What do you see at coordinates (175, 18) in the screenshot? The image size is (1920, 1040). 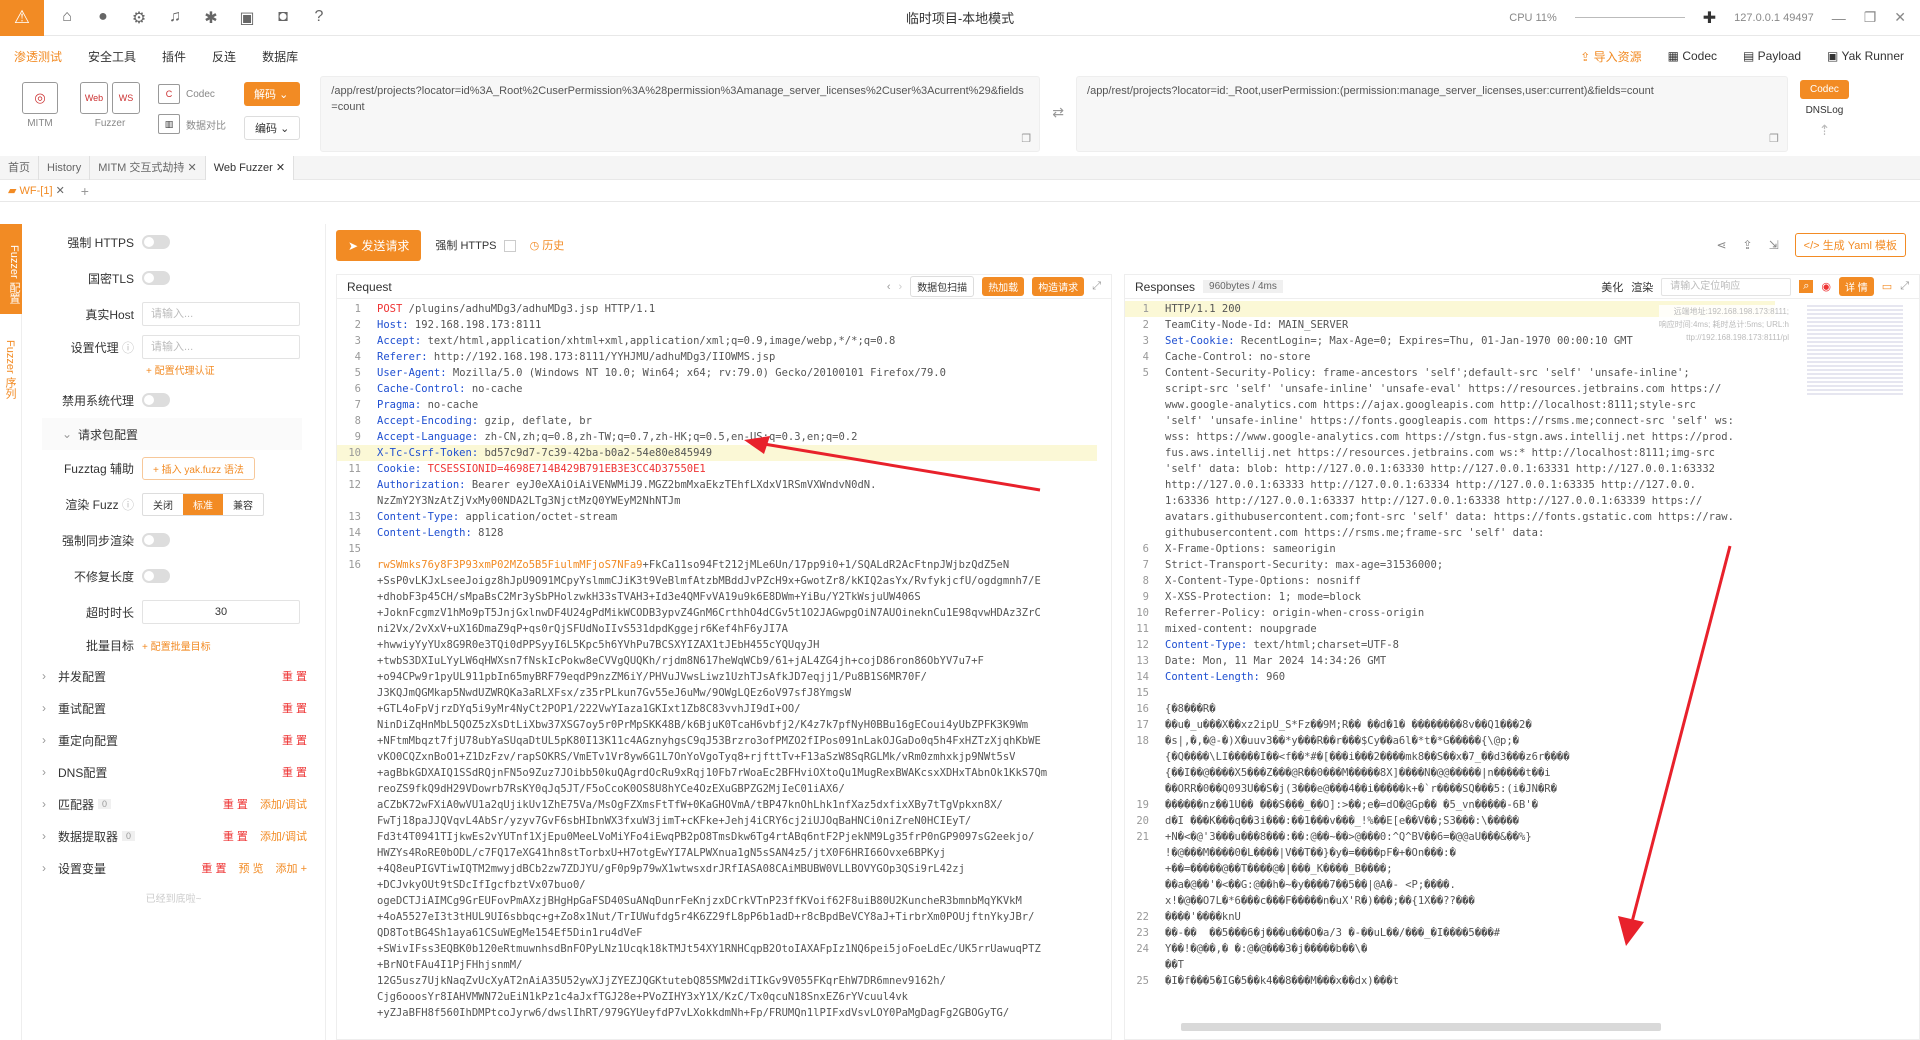 I see `bell-icon: ♫` at bounding box center [175, 18].